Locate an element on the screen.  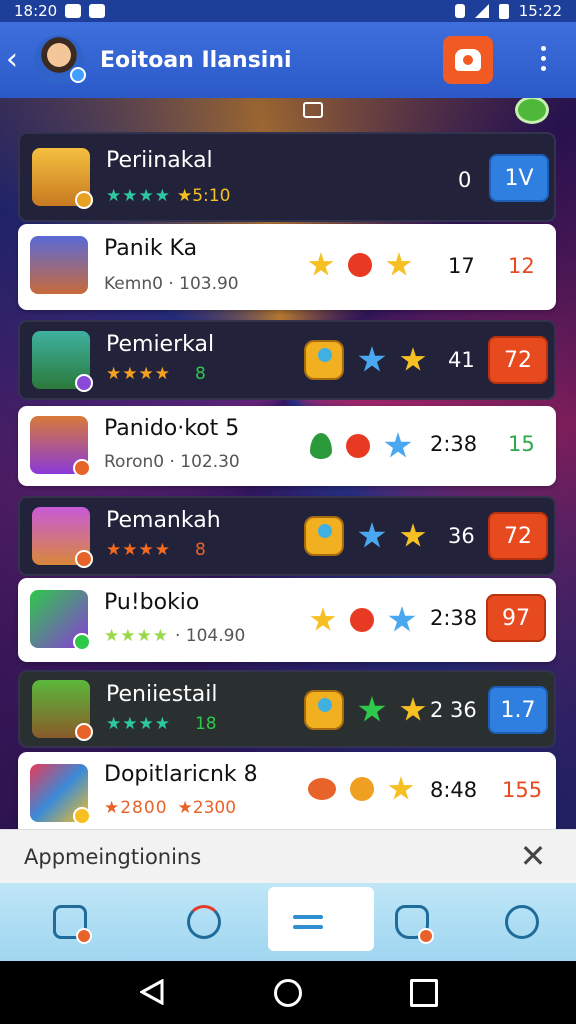
leaf-icon is located at coordinates (321, 446).